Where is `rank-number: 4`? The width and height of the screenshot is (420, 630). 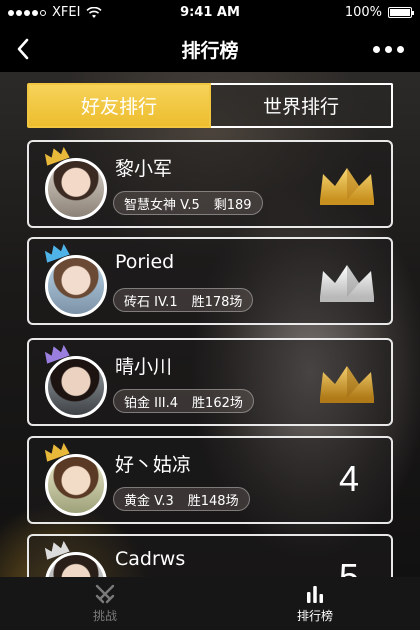
rank-number: 4 is located at coordinates (348, 478).